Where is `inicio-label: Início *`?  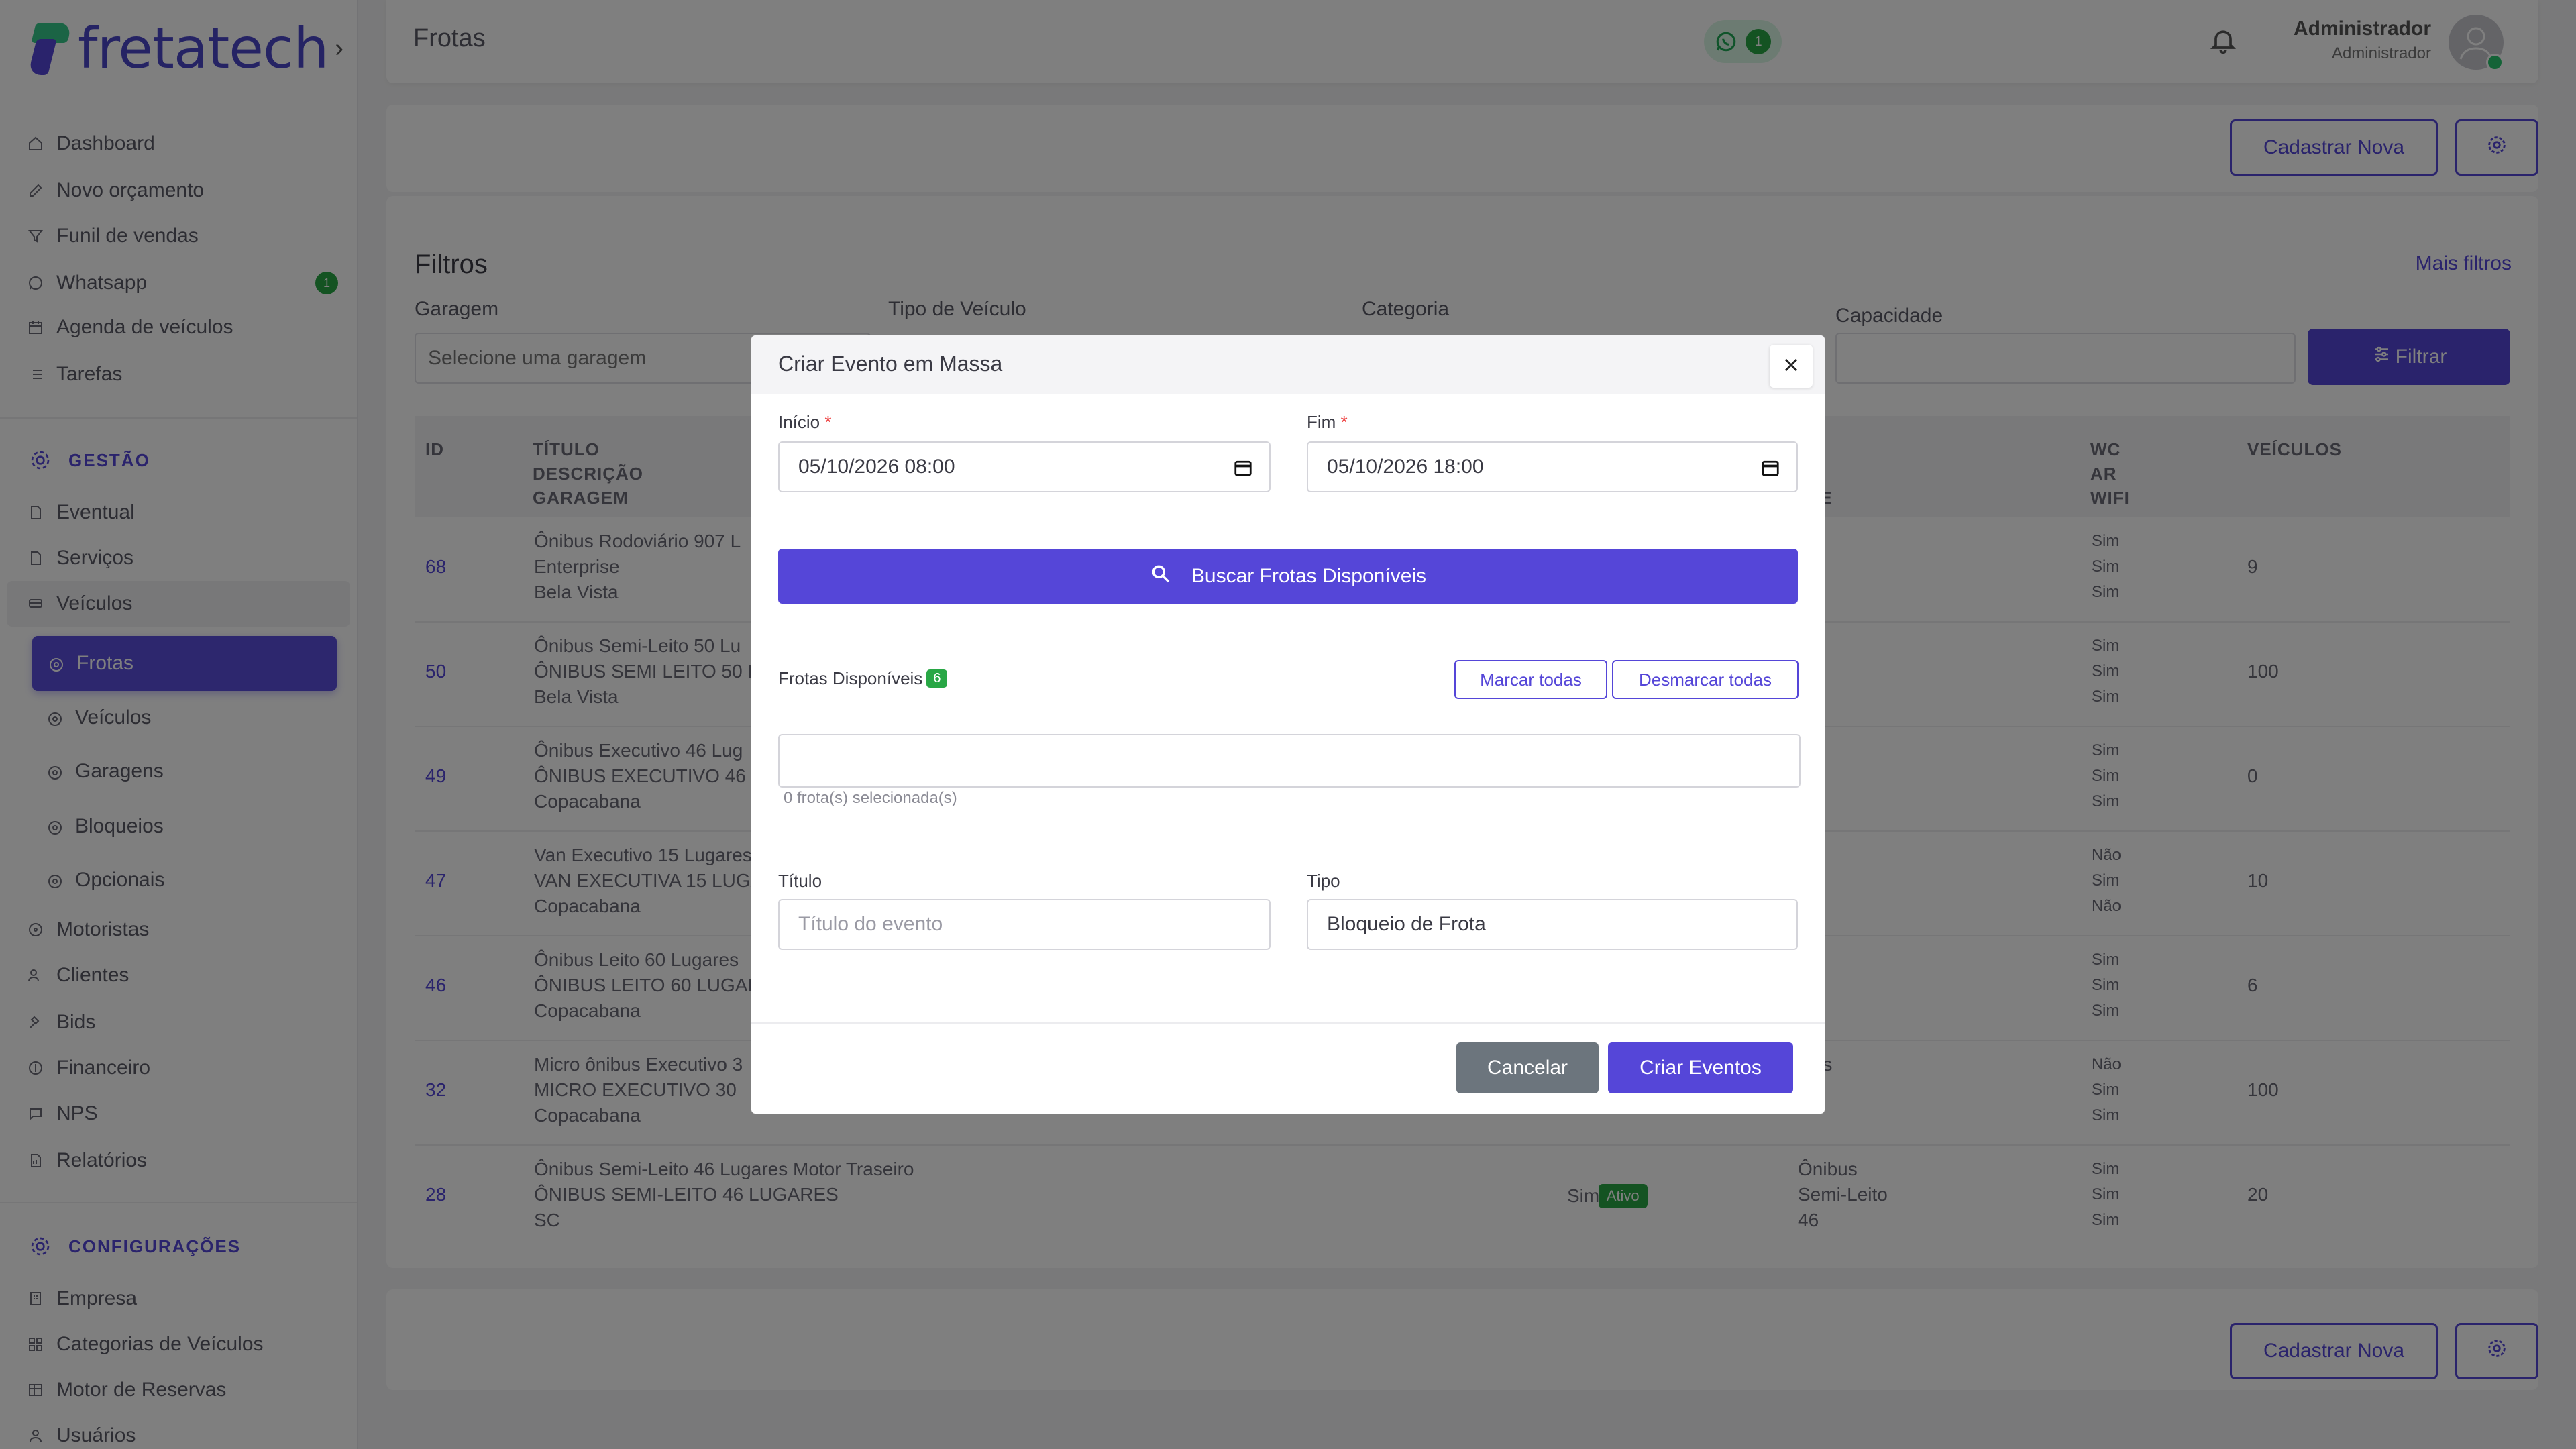 inicio-label: Início * is located at coordinates (805, 422).